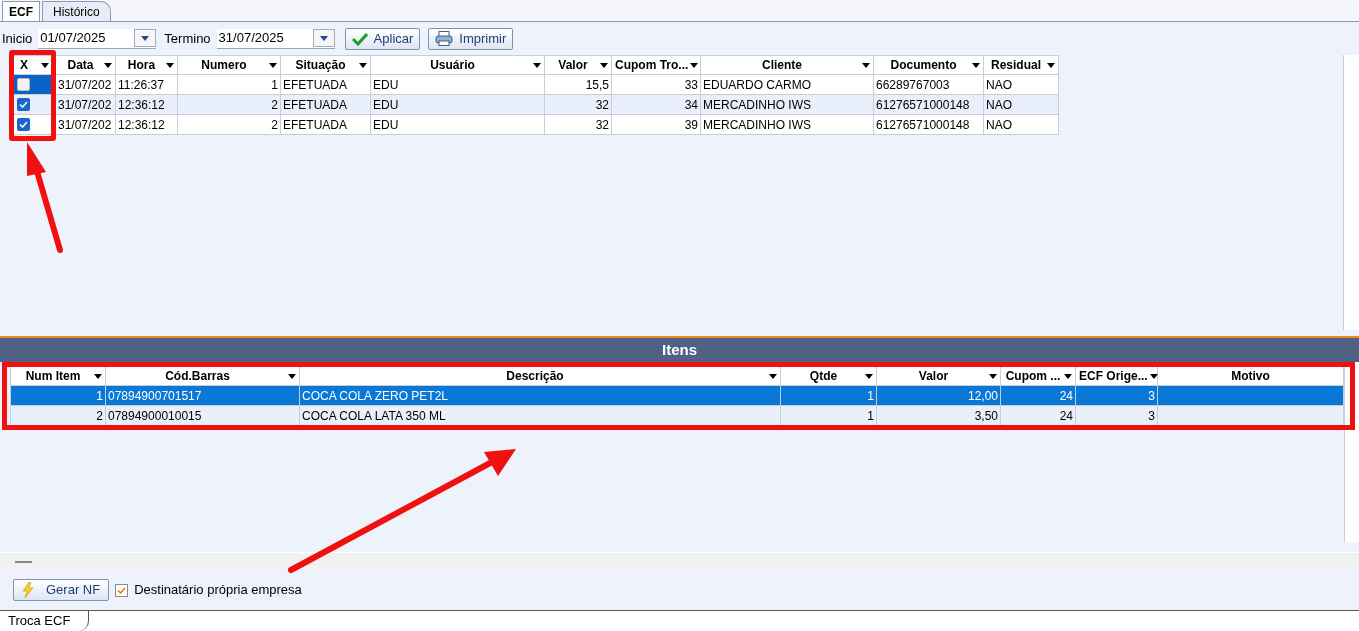  What do you see at coordinates (97, 38) in the screenshot?
I see `start-date-field: 01/07/2025` at bounding box center [97, 38].